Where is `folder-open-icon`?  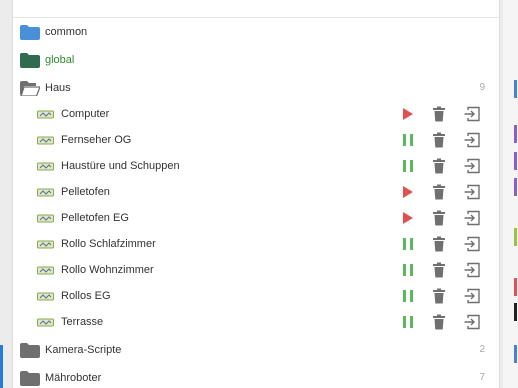
folder-open-icon is located at coordinates (30, 88).